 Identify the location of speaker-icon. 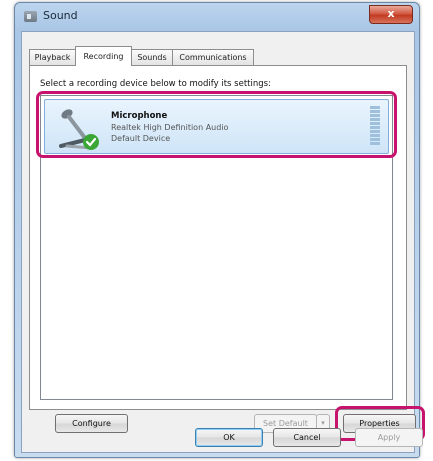
(30, 16).